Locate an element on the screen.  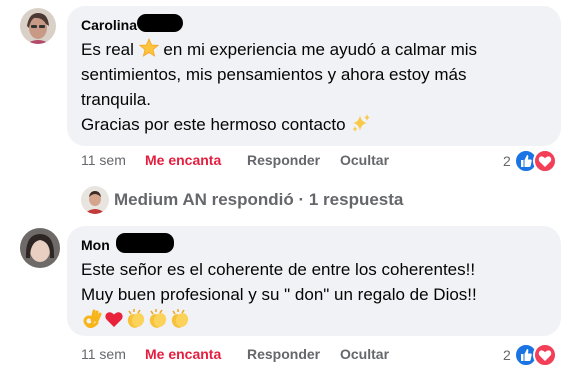
replier-avatar is located at coordinates (95, 200).